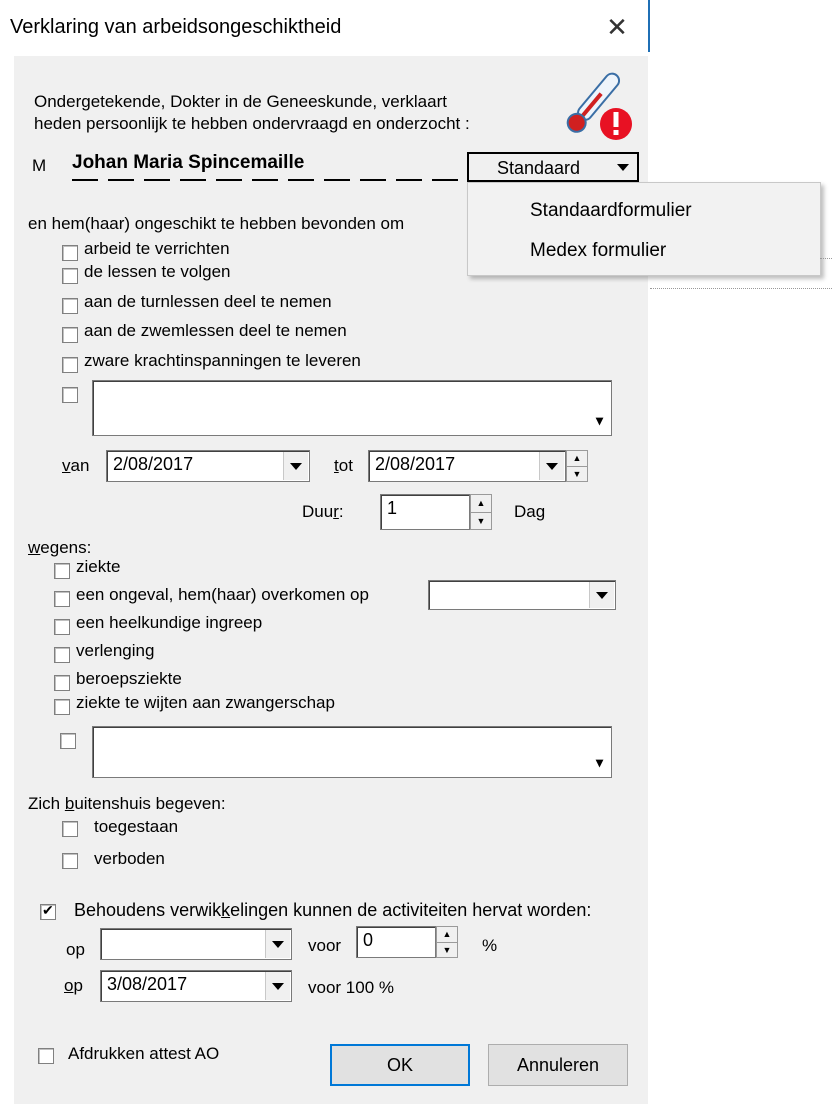  Describe the element at coordinates (343, 465) in the screenshot. I see `to-label: tot` at that location.